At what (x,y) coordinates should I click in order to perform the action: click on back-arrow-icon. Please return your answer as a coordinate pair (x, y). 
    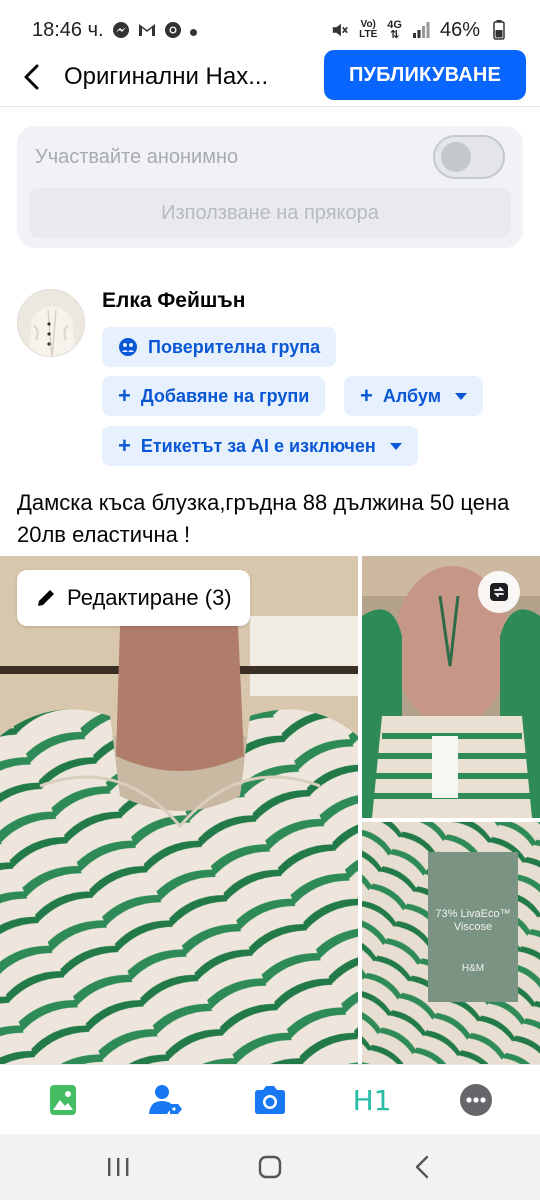
    Looking at the image, I should click on (31, 77).